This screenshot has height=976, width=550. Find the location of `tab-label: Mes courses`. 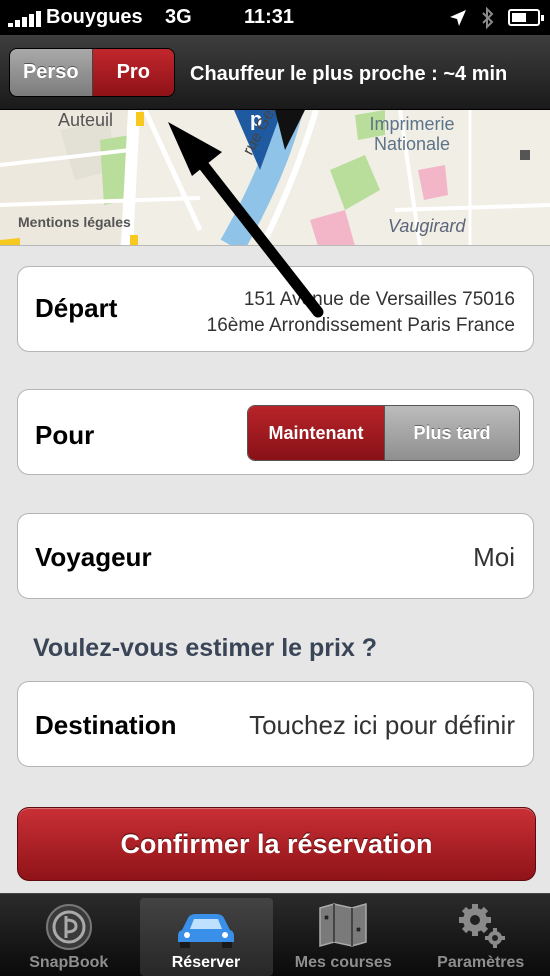

tab-label: Mes courses is located at coordinates (343, 962).